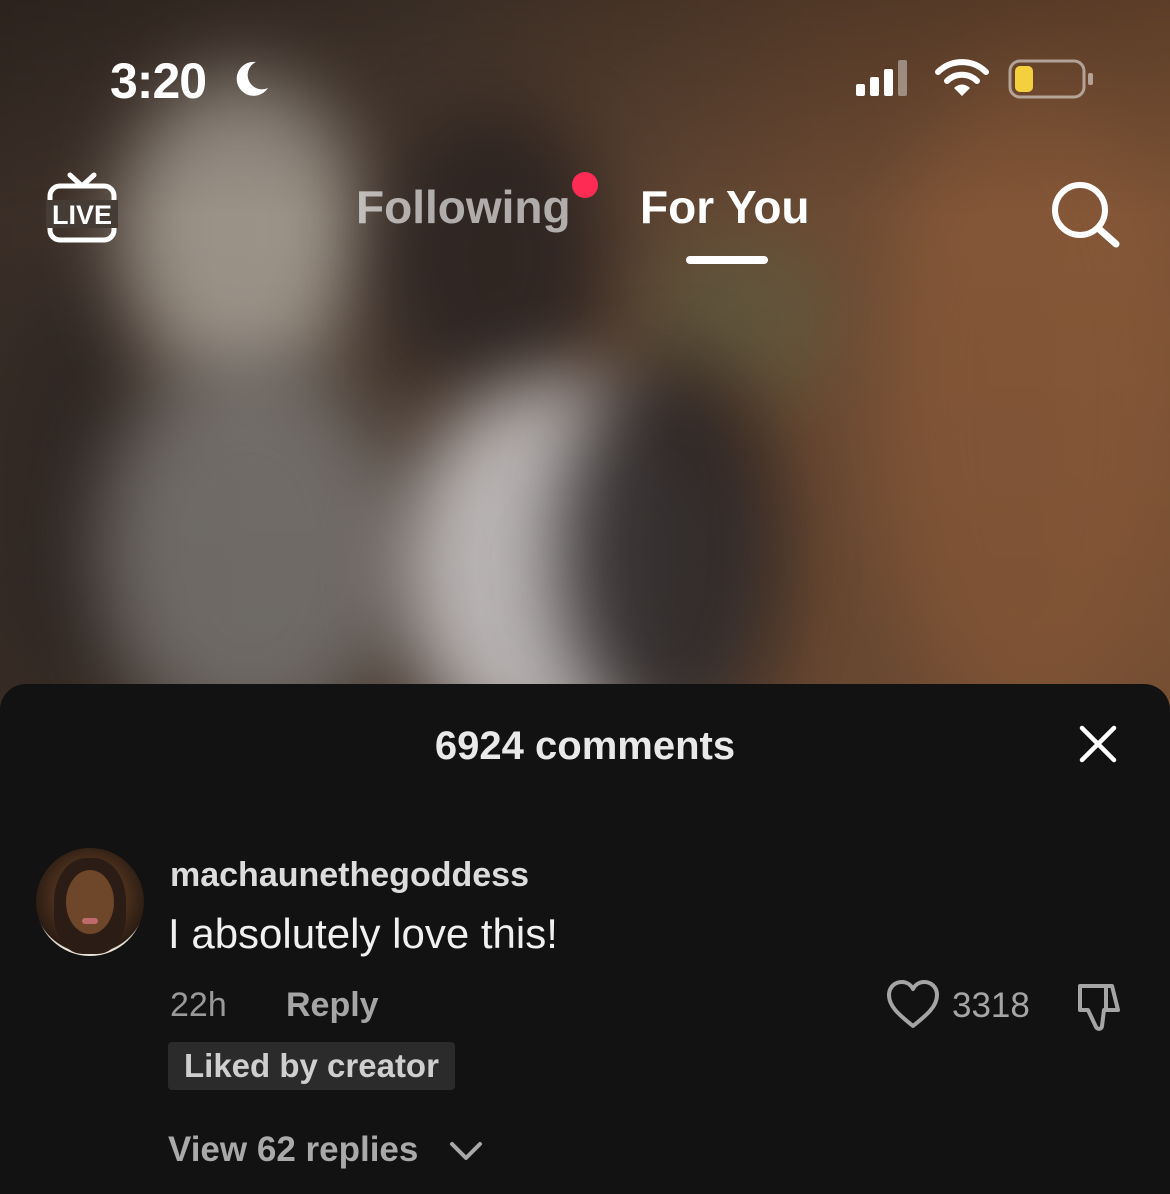  I want to click on cellular-signal-icon, so click(881, 78).